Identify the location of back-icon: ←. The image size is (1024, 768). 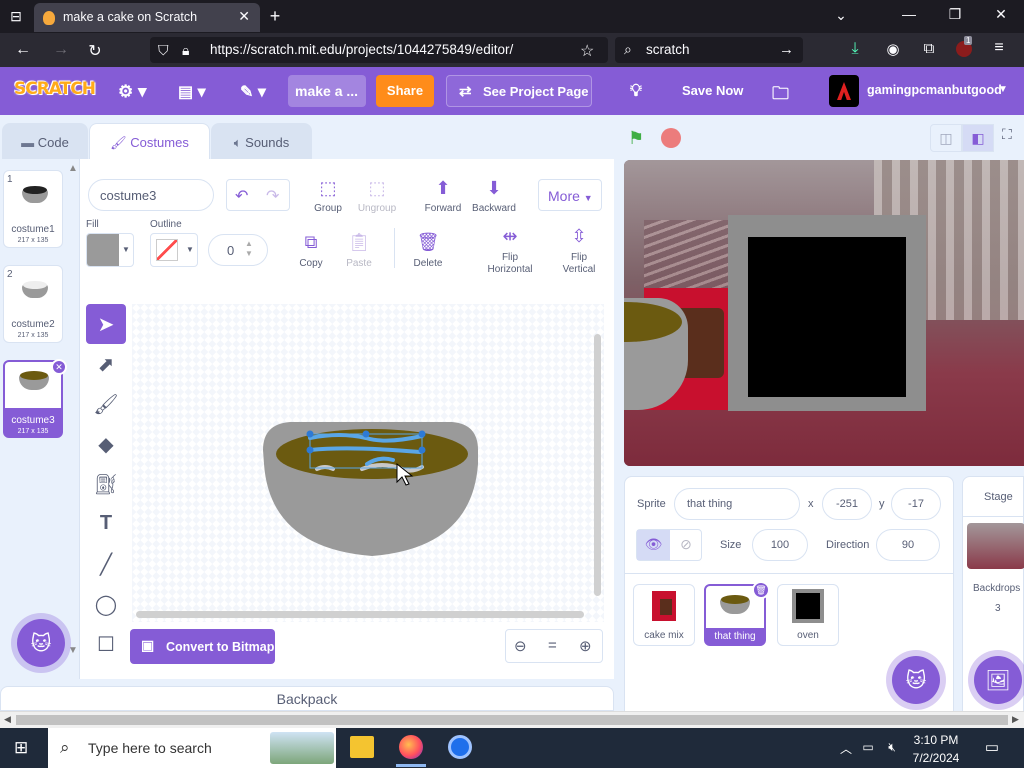
(23, 50).